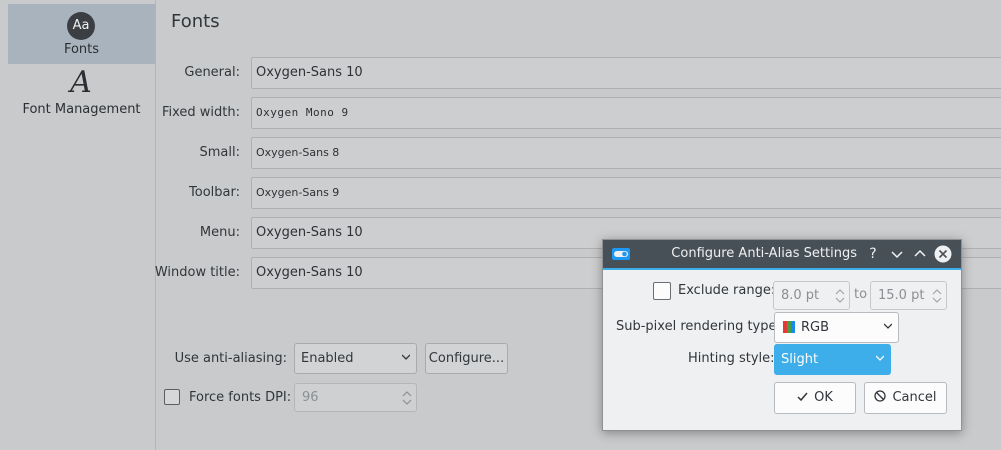 This screenshot has height=450, width=1001. Describe the element at coordinates (662, 291) in the screenshot. I see `exclude-range-checkbox` at that location.